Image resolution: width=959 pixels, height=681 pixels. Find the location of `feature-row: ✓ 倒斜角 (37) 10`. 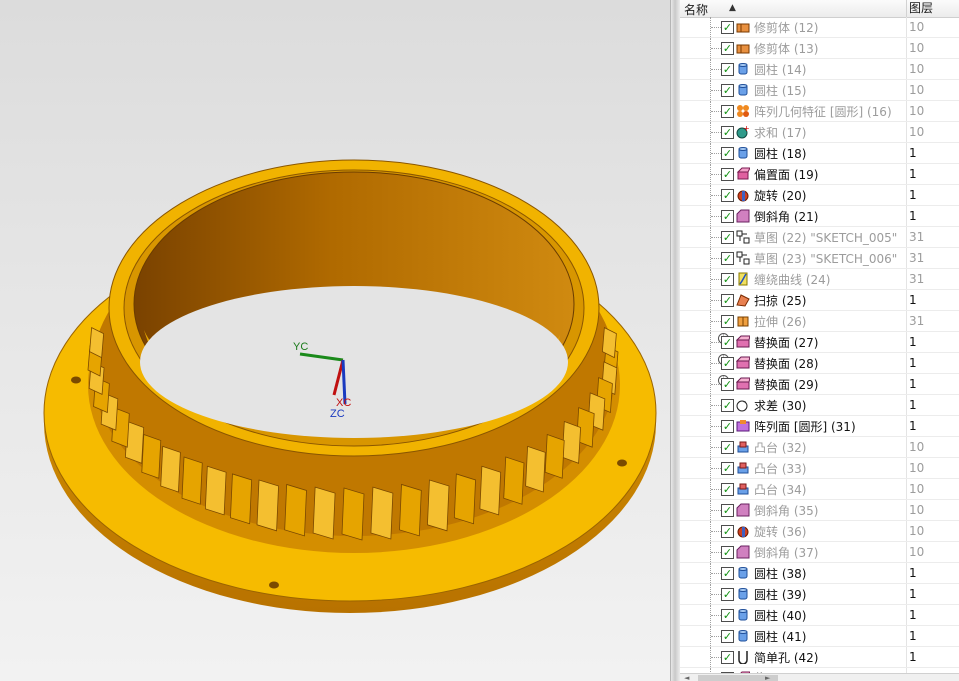

feature-row: ✓ 倒斜角 (37) 10 is located at coordinates (819, 552).